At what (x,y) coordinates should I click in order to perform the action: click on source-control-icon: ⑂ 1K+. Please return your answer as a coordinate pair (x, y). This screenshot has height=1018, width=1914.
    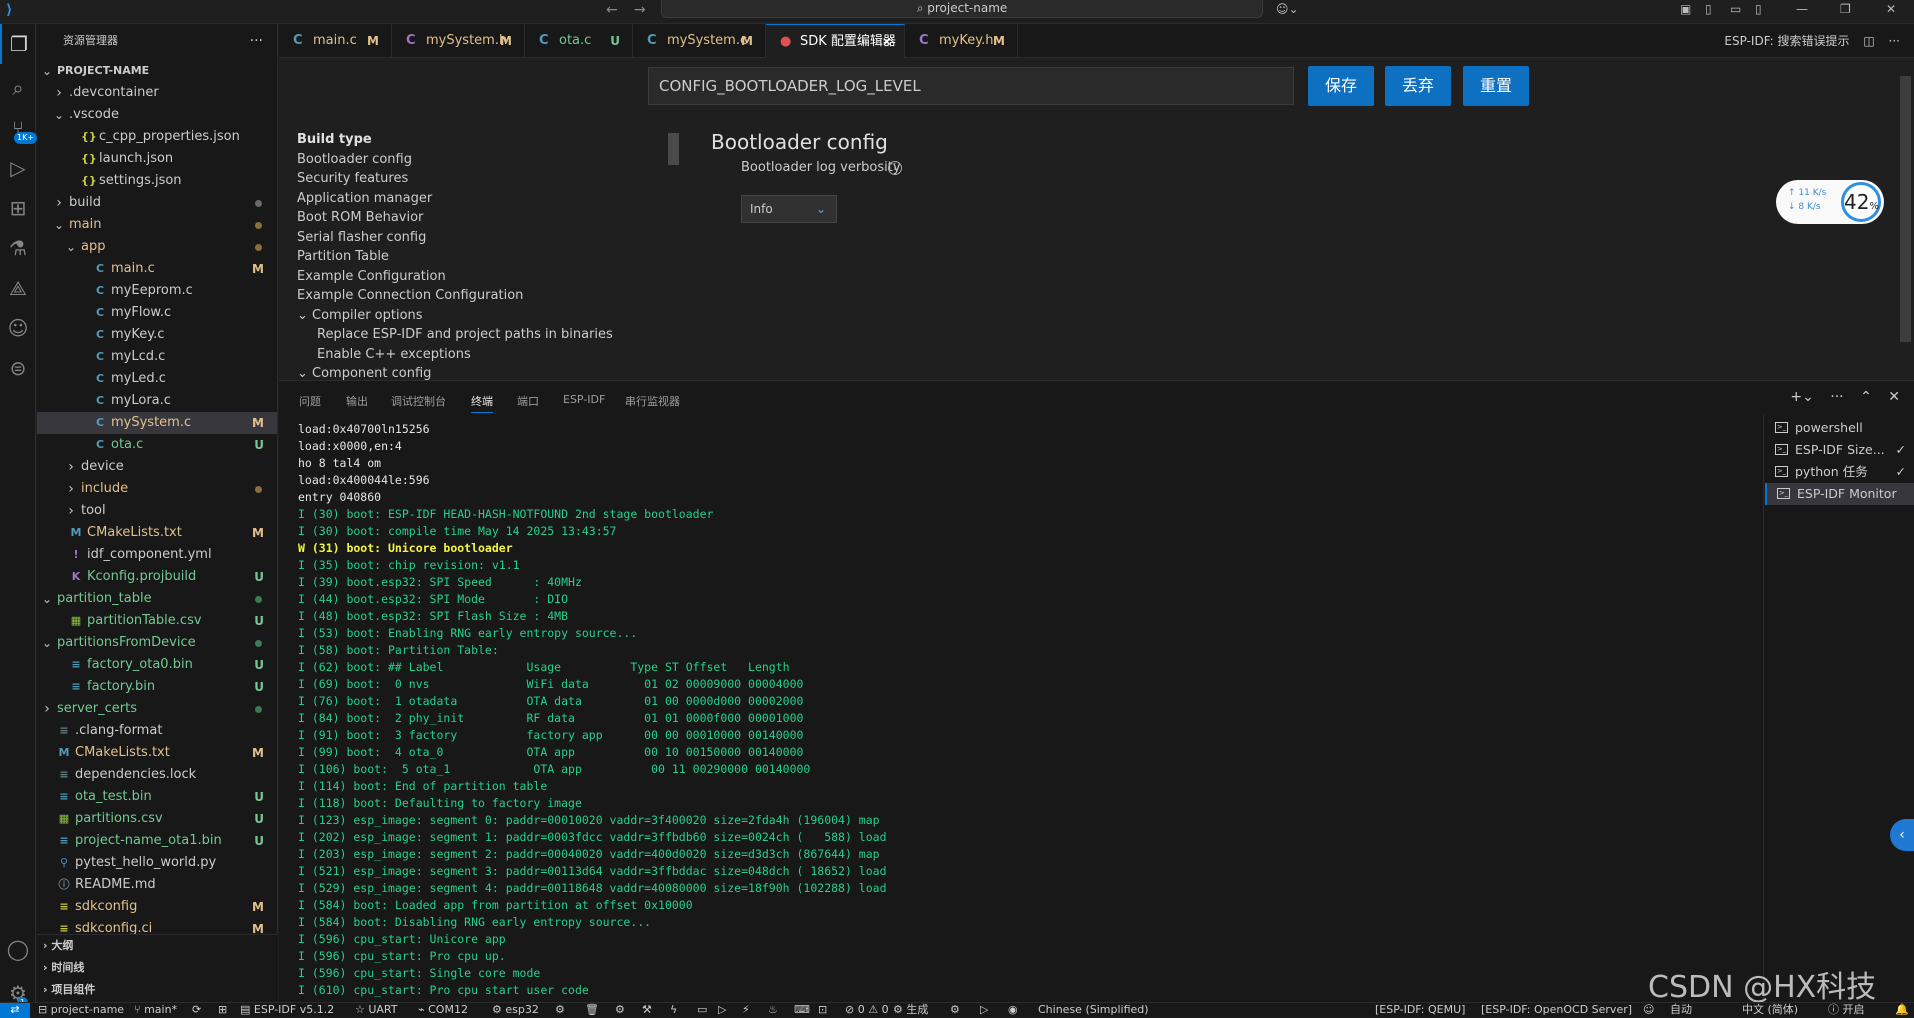
    Looking at the image, I should click on (19, 128).